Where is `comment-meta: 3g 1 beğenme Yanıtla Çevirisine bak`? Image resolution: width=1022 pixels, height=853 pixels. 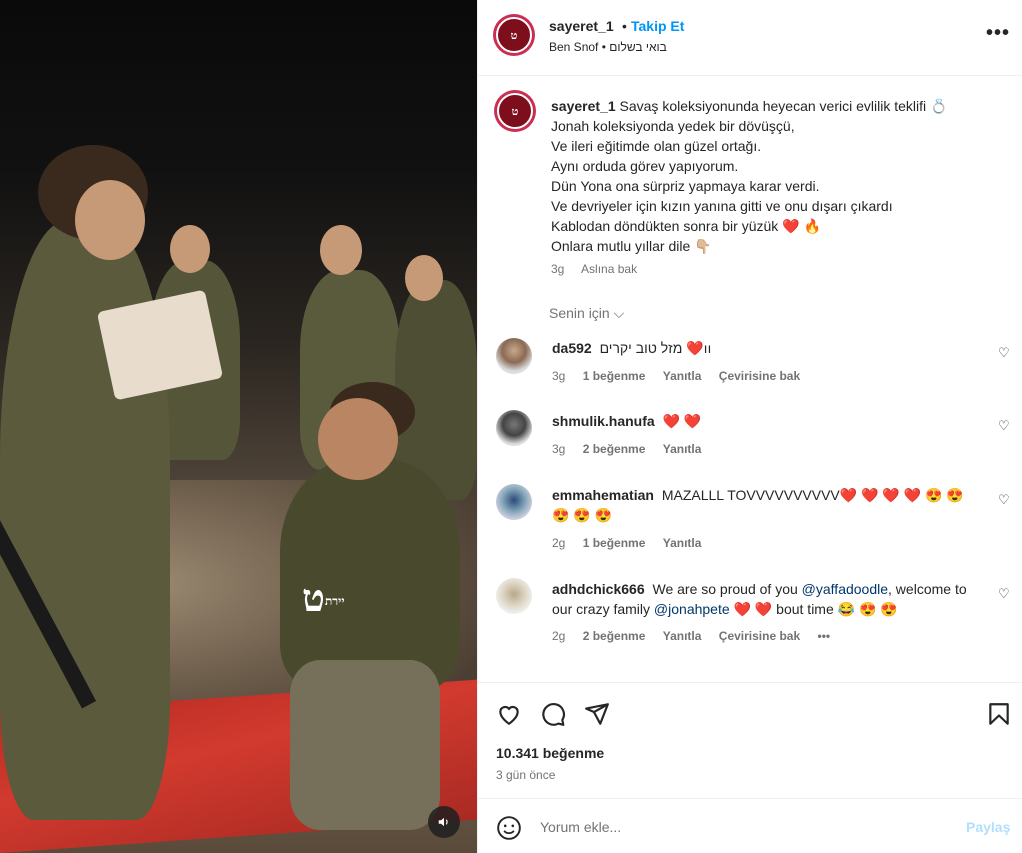 comment-meta: 3g 1 beğenme Yanıtla Çevirisine bak is located at coordinates (683, 376).